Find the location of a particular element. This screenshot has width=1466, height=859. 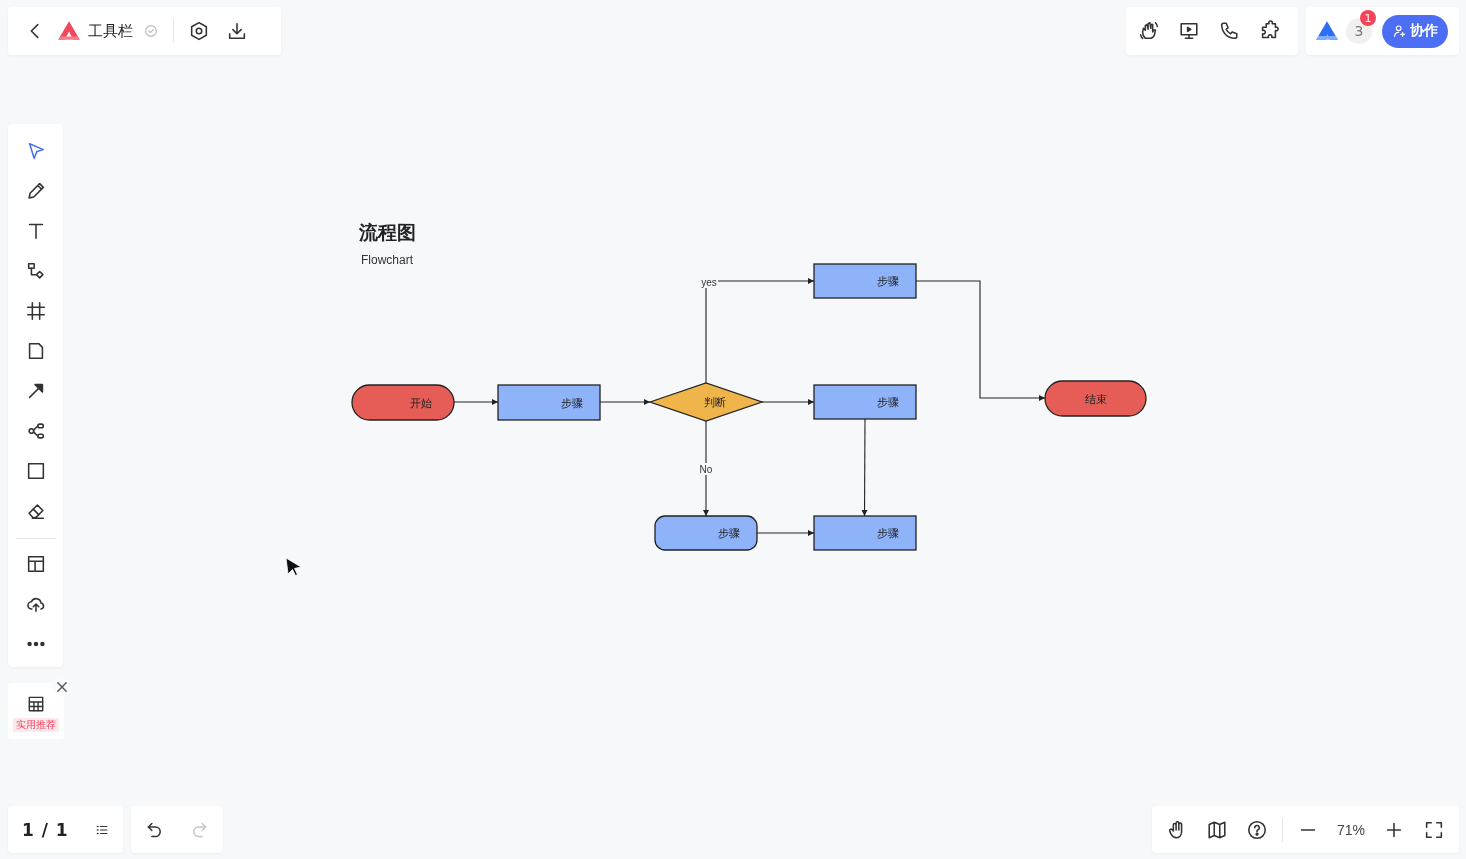

zoom-level: 71% is located at coordinates (1351, 829).